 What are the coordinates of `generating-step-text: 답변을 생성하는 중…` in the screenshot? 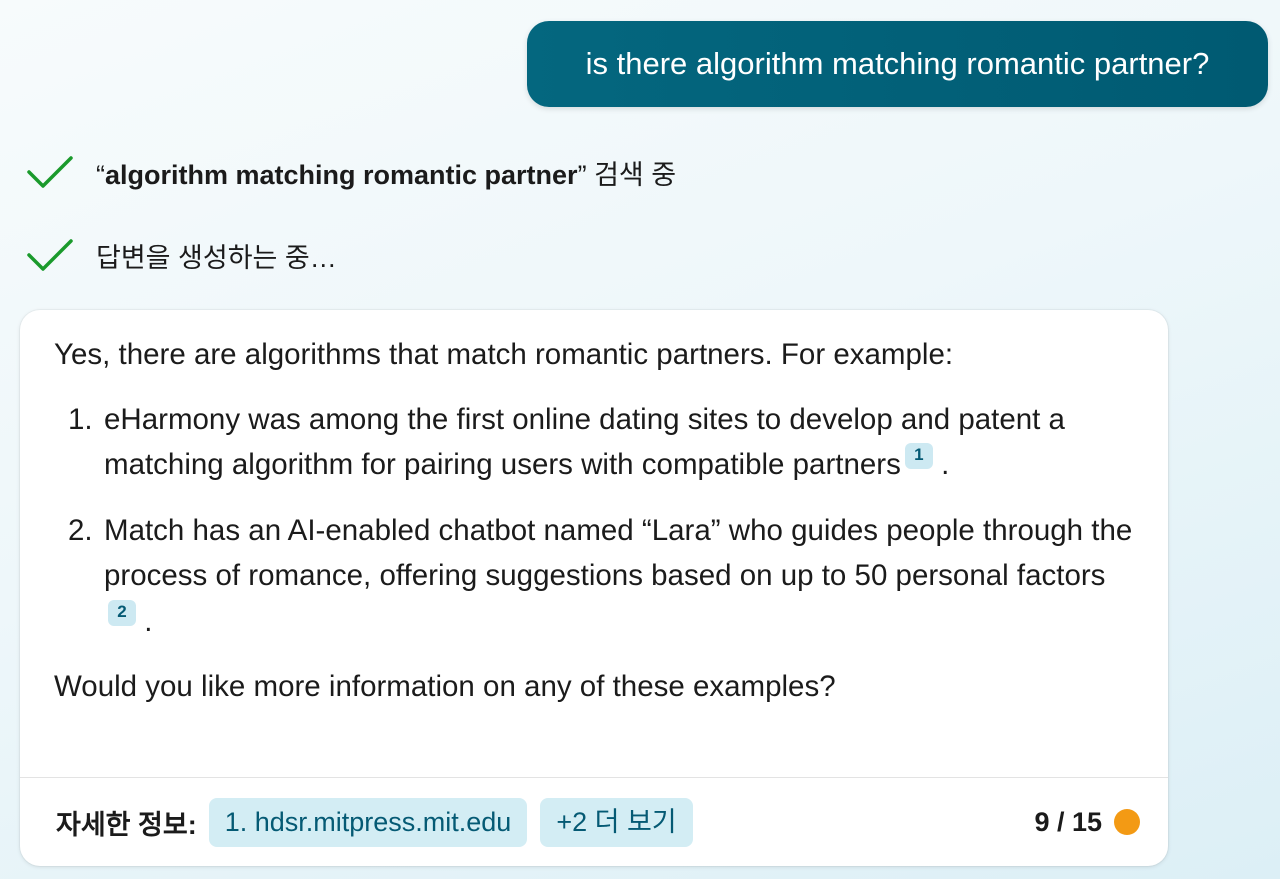 It's located at (216, 257).